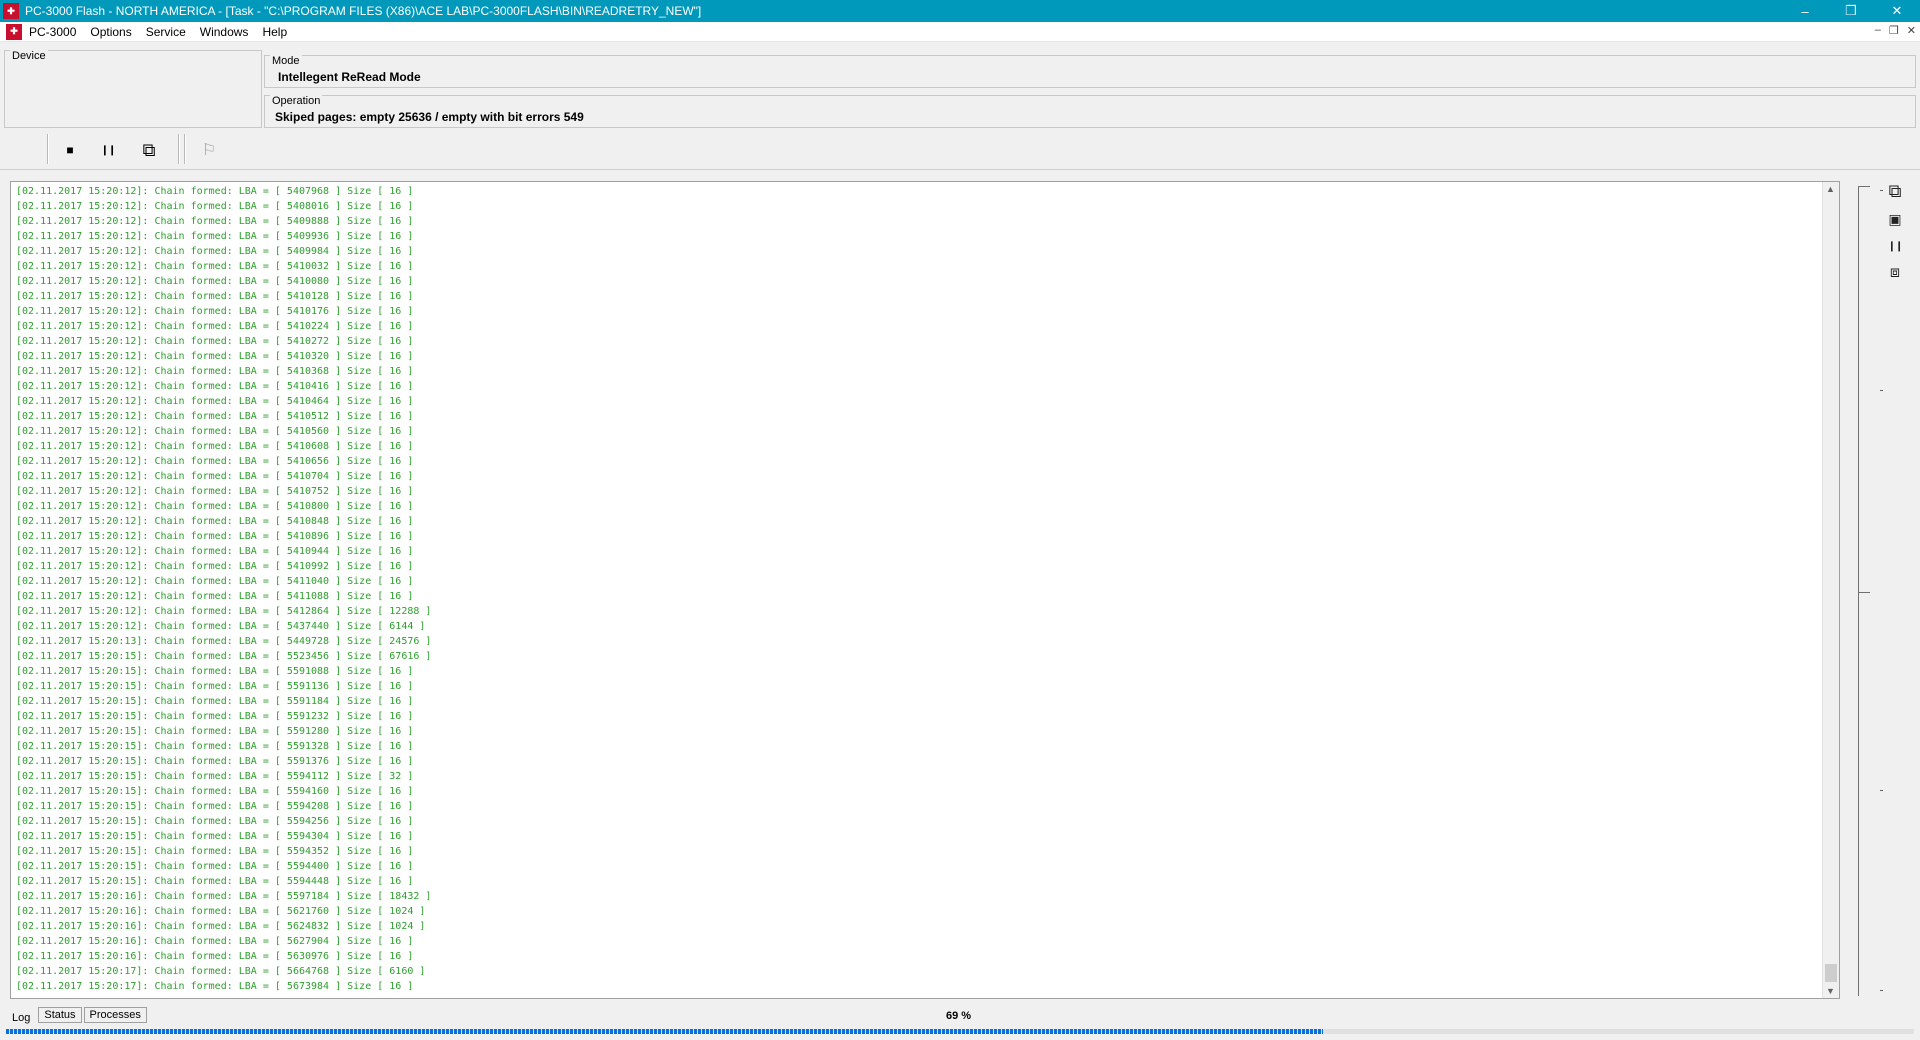  Describe the element at coordinates (110, 32) in the screenshot. I see `menu-options: Options` at that location.